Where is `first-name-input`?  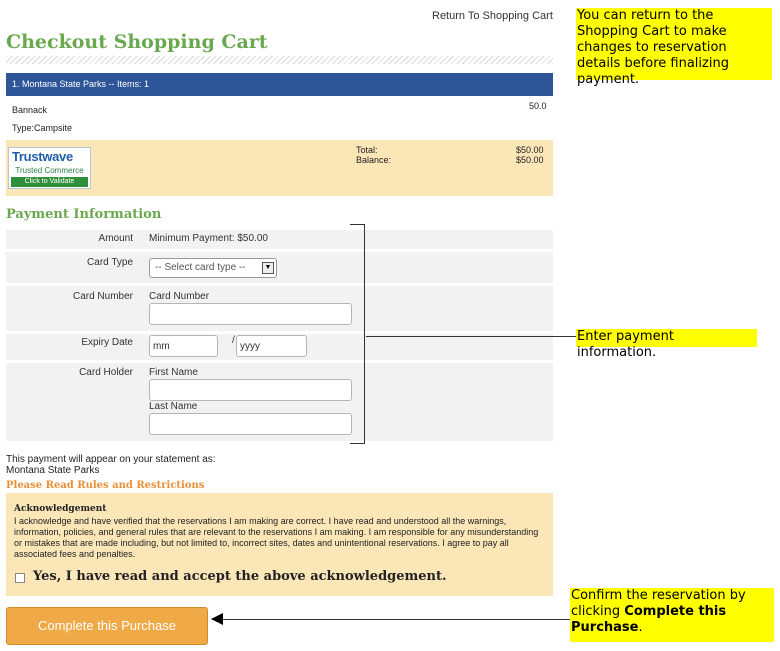
first-name-input is located at coordinates (250, 390).